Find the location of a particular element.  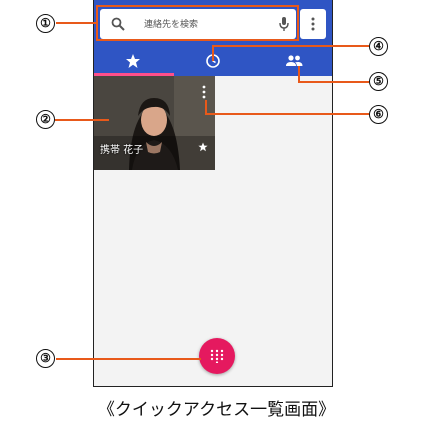

callout-line-4a is located at coordinates (213, 53).